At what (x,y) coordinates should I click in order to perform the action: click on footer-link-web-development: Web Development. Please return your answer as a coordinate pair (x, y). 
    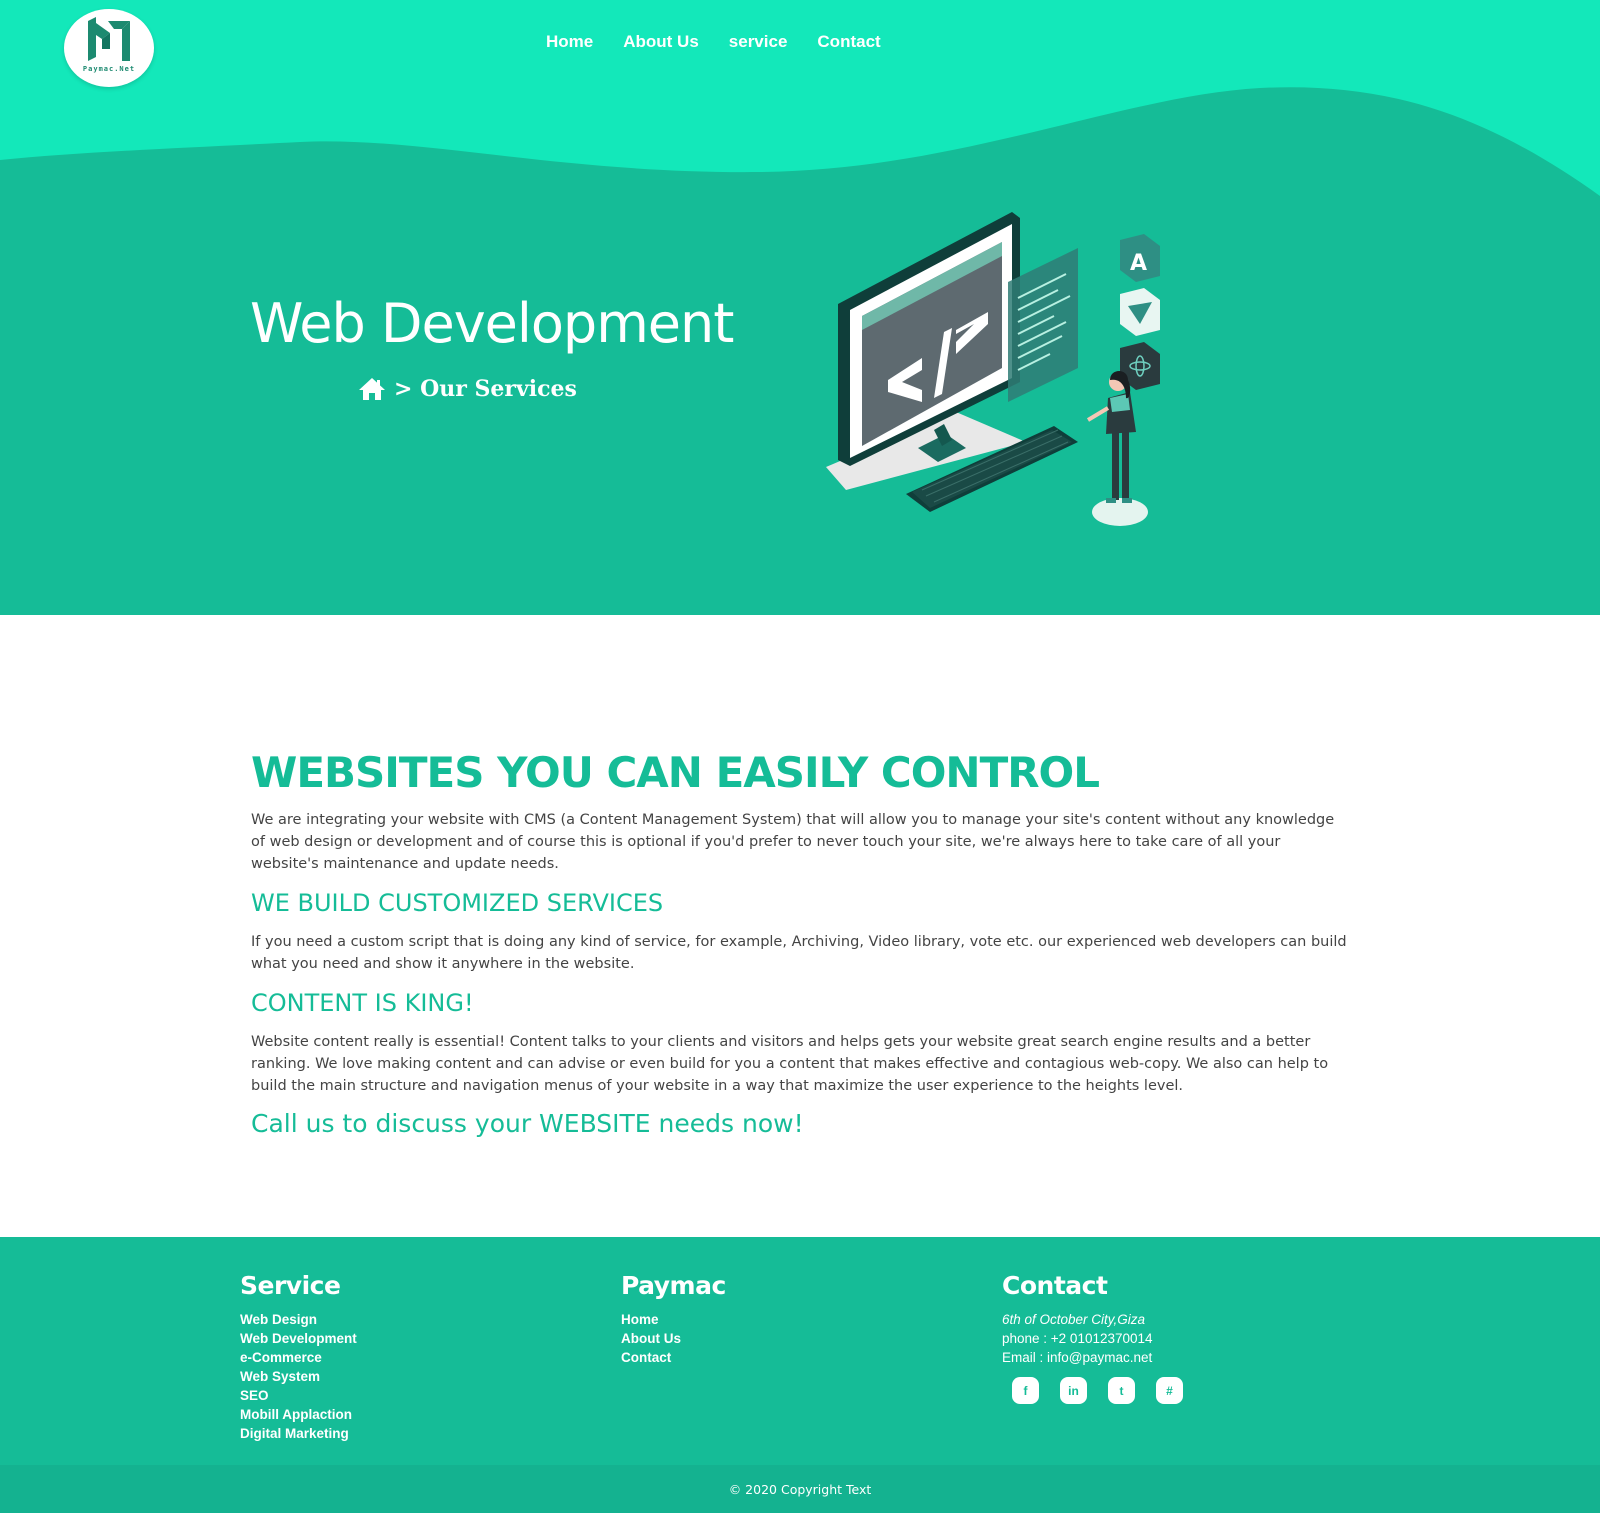
    Looking at the image, I should click on (298, 1338).